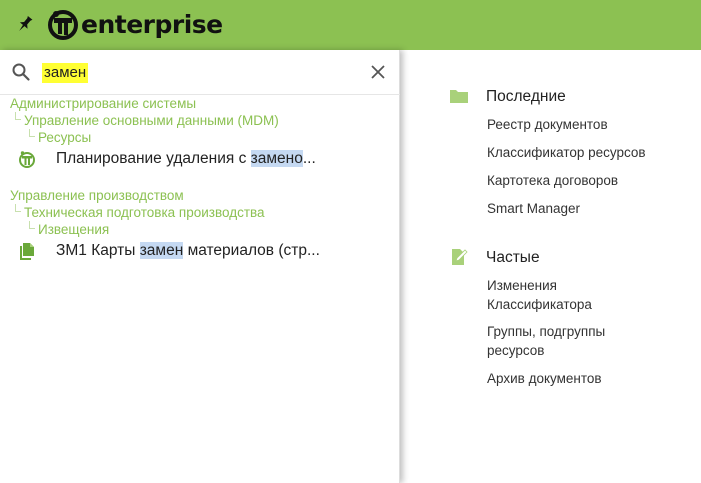 The image size is (701, 483). Describe the element at coordinates (21, 72) in the screenshot. I see `search-icon` at that location.